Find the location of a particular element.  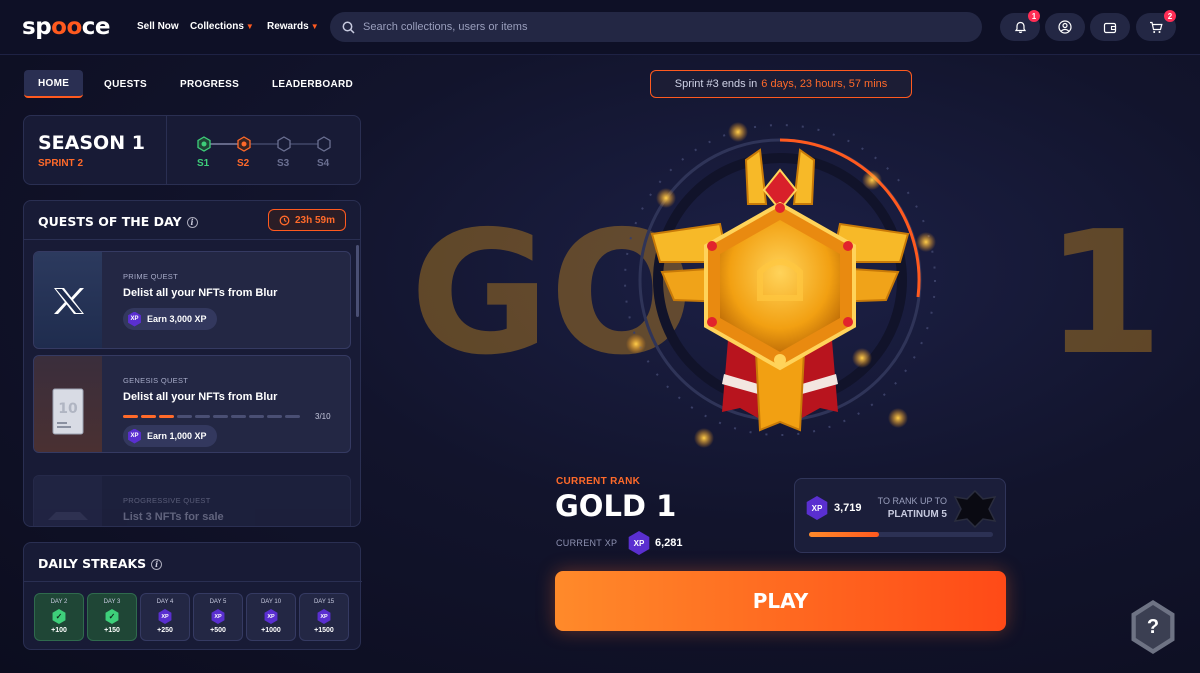

nav-rewards: Rewards ▼ is located at coordinates (293, 26).